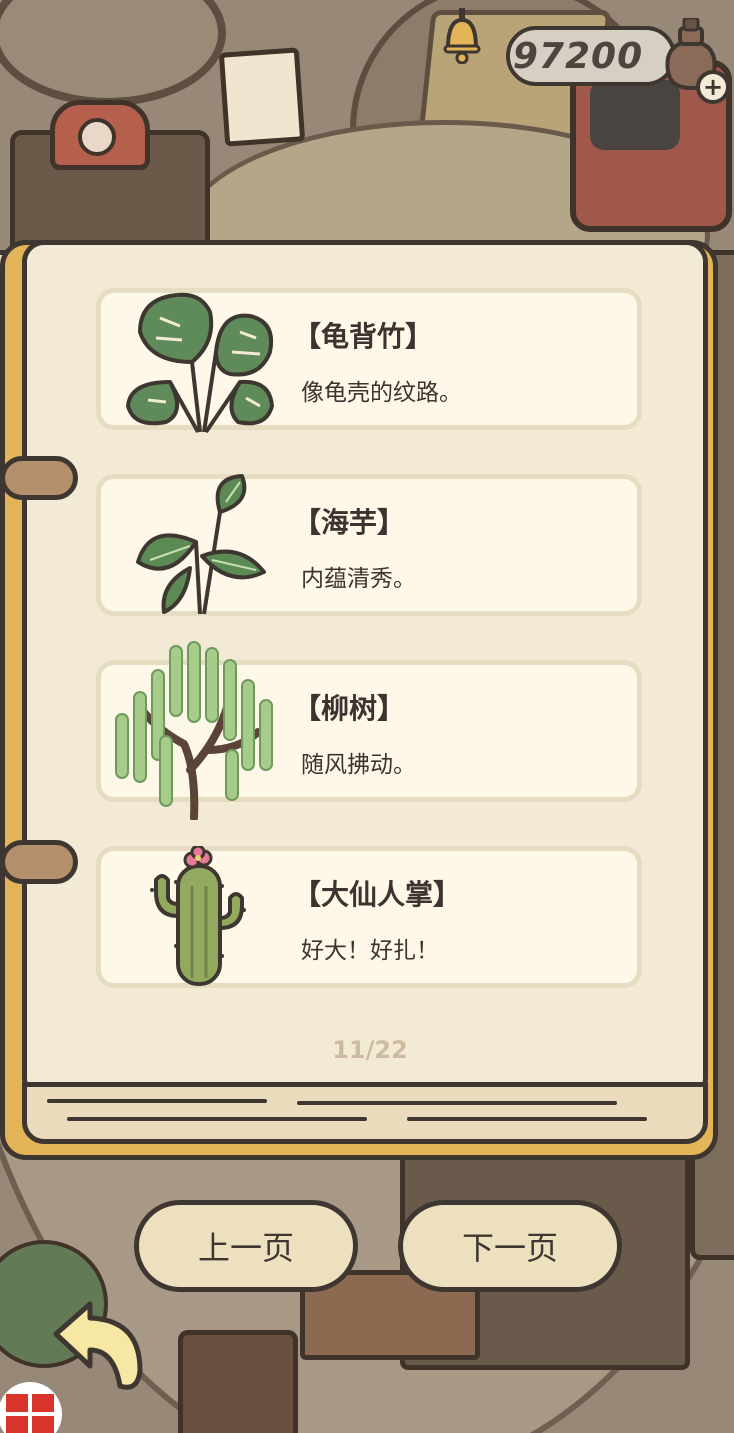 The image size is (734, 1433). I want to click on item-description: 像龟壳的纹路。, so click(381, 393).